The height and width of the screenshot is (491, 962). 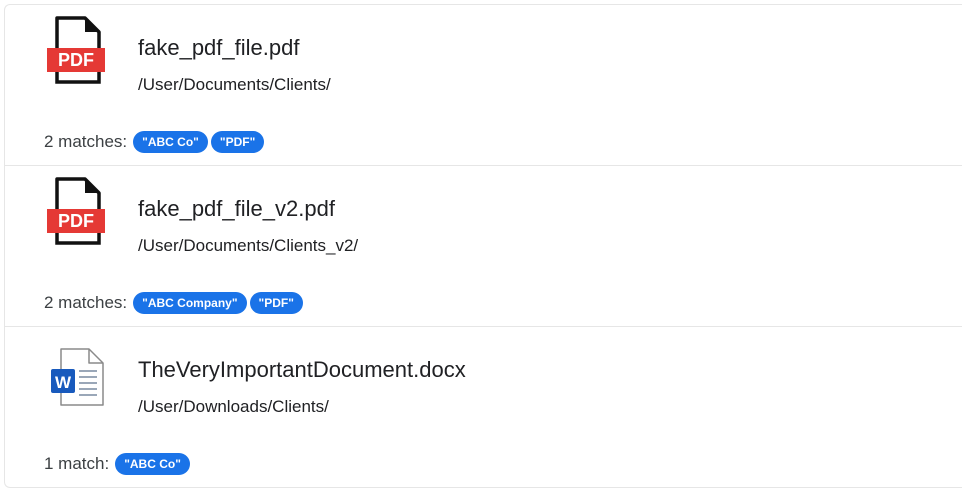 I want to click on word-badge-text: W, so click(x=63, y=382).